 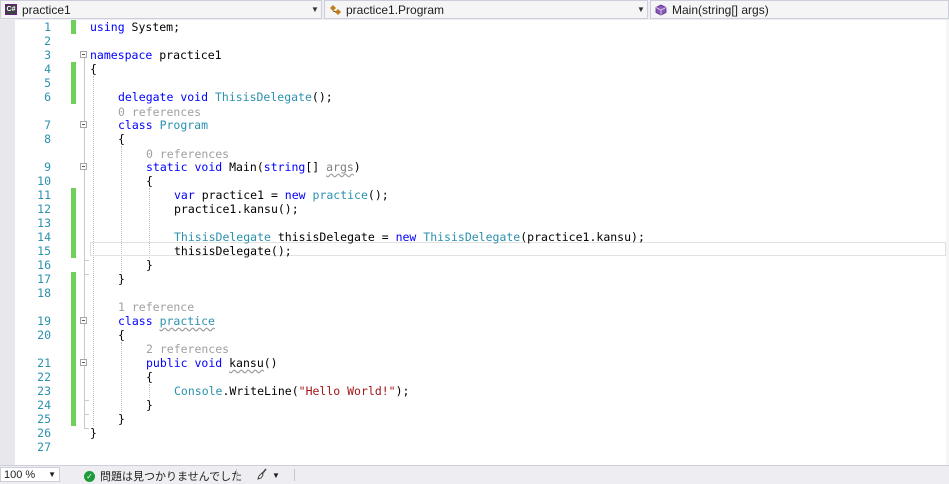 I want to click on line-number: 24, so click(x=44, y=405).